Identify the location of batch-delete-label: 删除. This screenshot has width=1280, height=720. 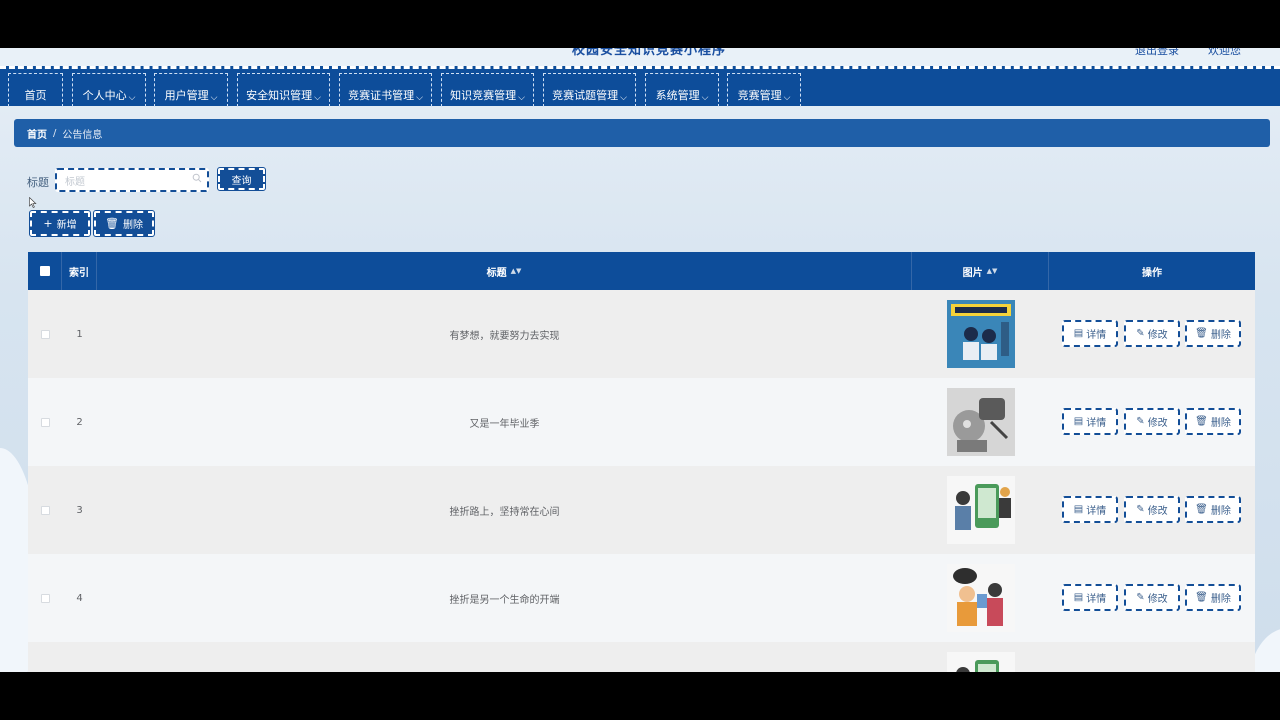
(132, 225).